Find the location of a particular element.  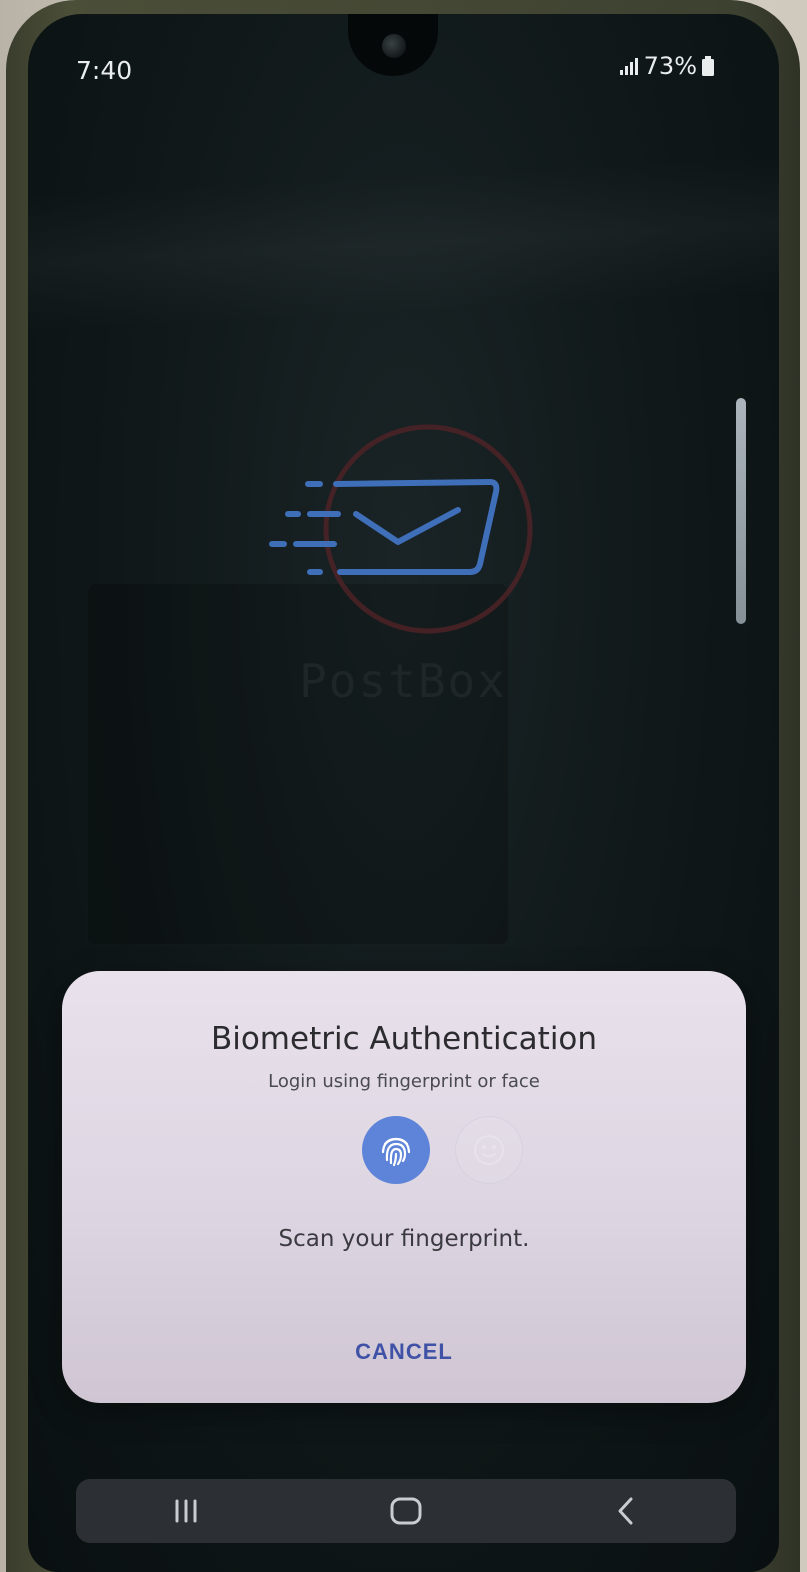

home-button is located at coordinates (406, 1511).